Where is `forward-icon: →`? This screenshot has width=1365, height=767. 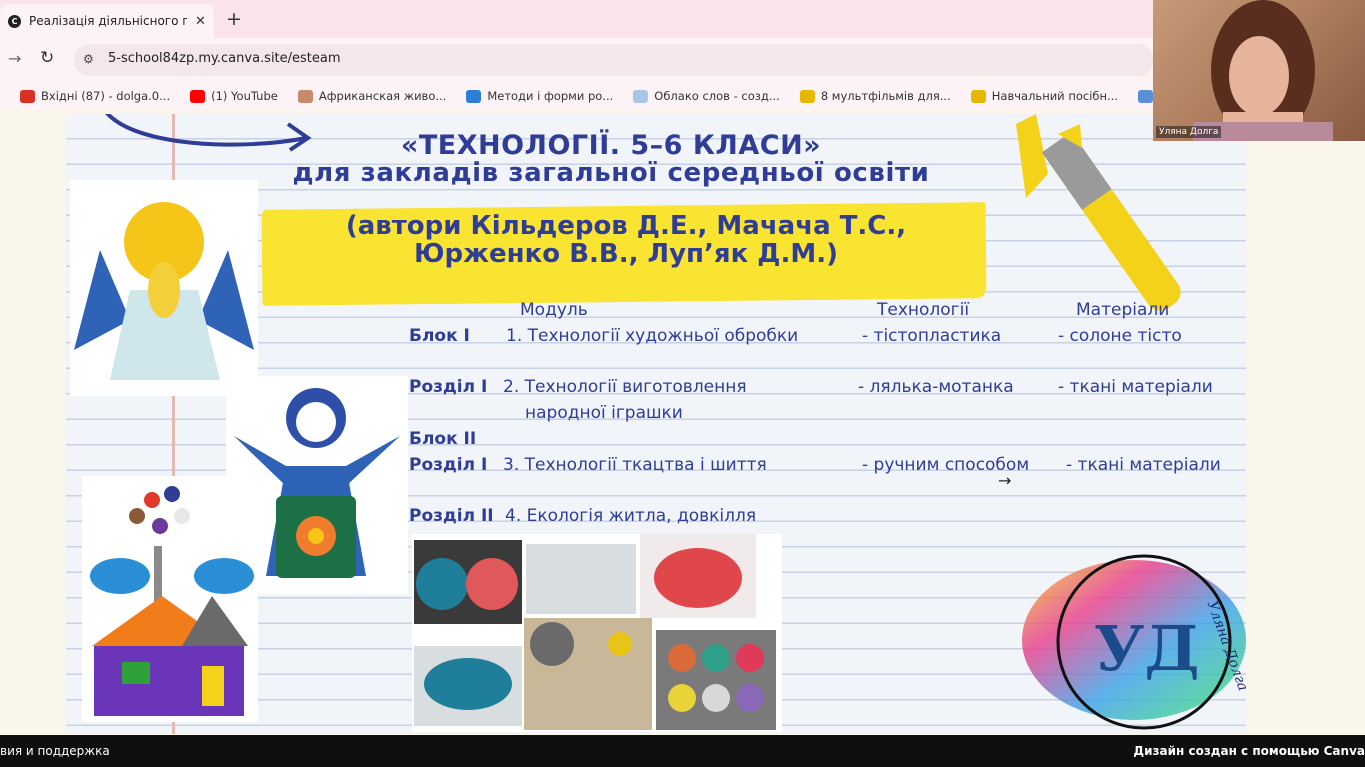 forward-icon: → is located at coordinates (14, 58).